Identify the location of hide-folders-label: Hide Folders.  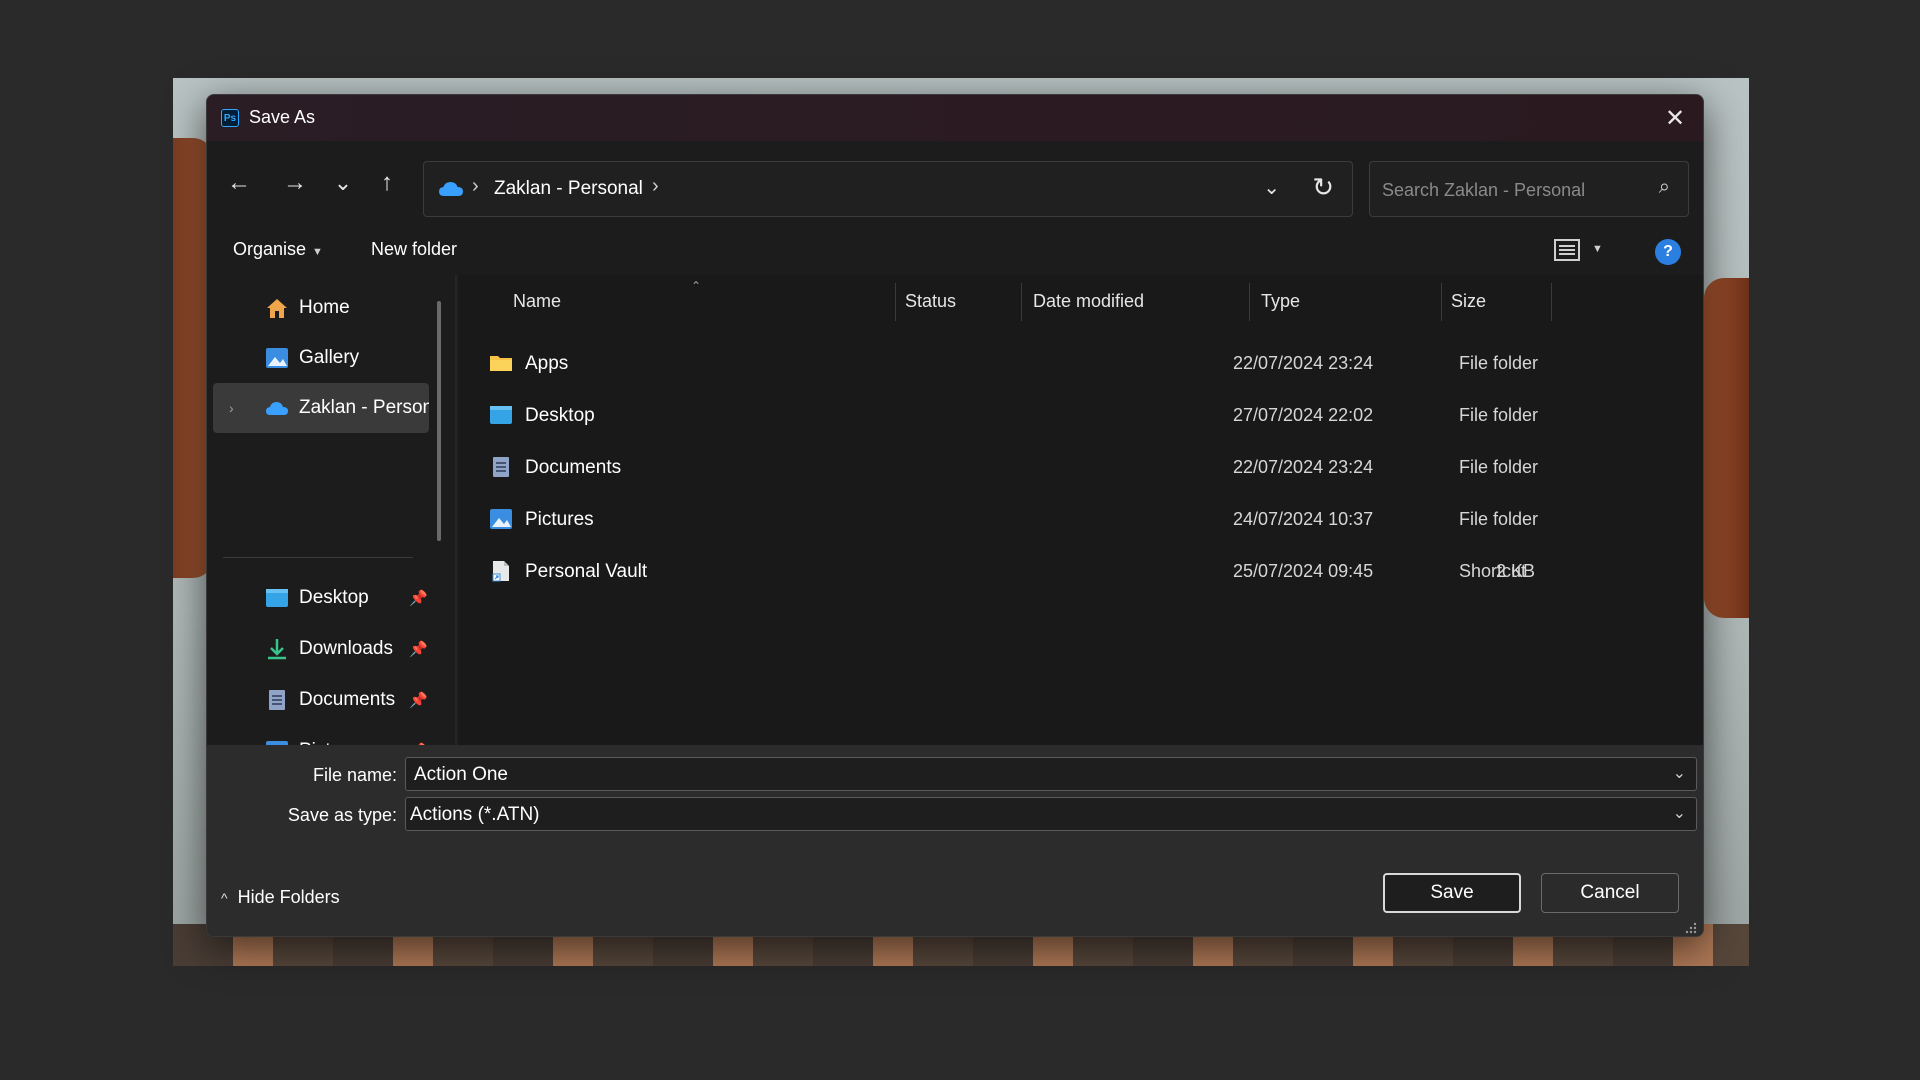
(288, 897).